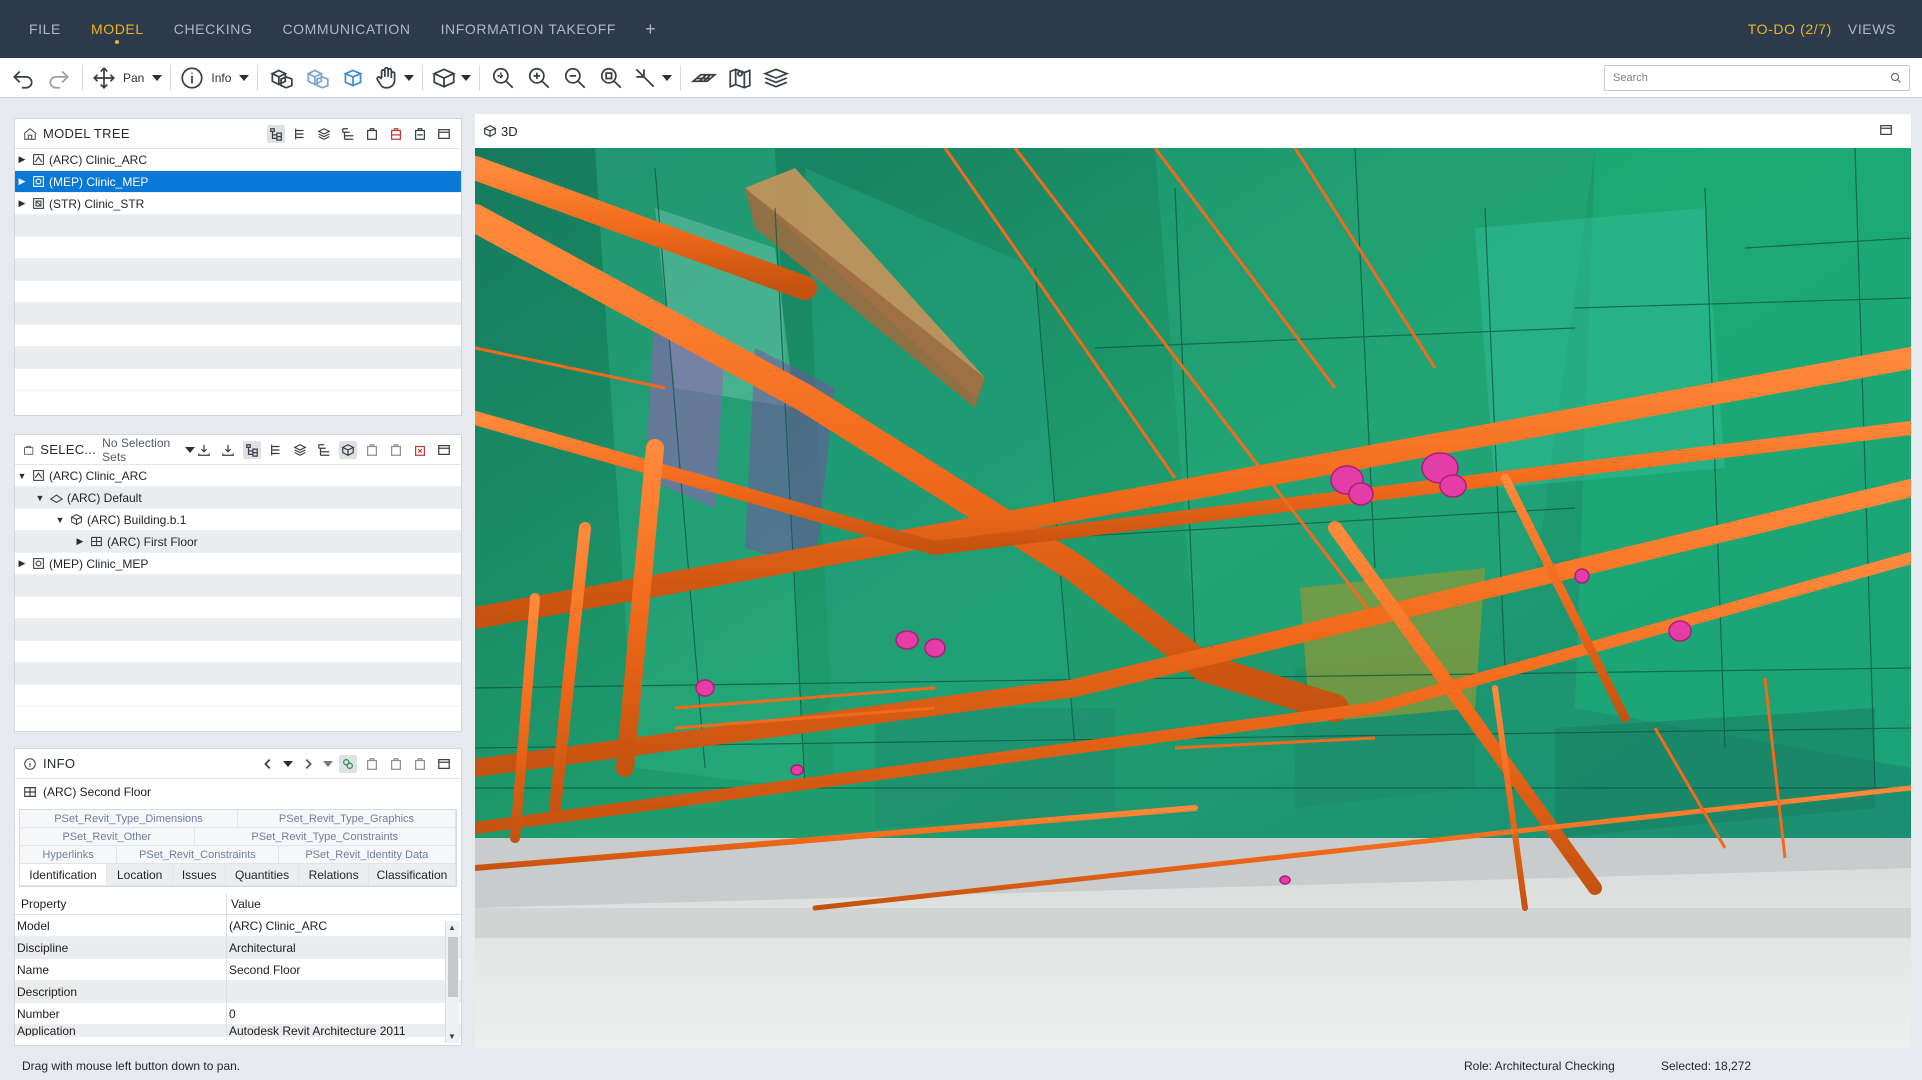  Describe the element at coordinates (262, 874) in the screenshot. I see `tab-quantities: Quantities` at that location.